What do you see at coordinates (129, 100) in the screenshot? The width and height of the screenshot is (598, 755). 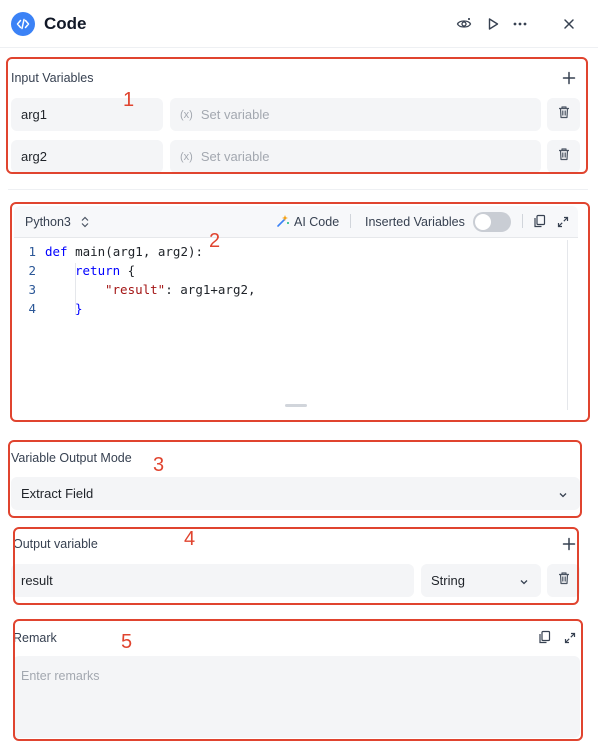 I see `annotation-marker-1: 1` at bounding box center [129, 100].